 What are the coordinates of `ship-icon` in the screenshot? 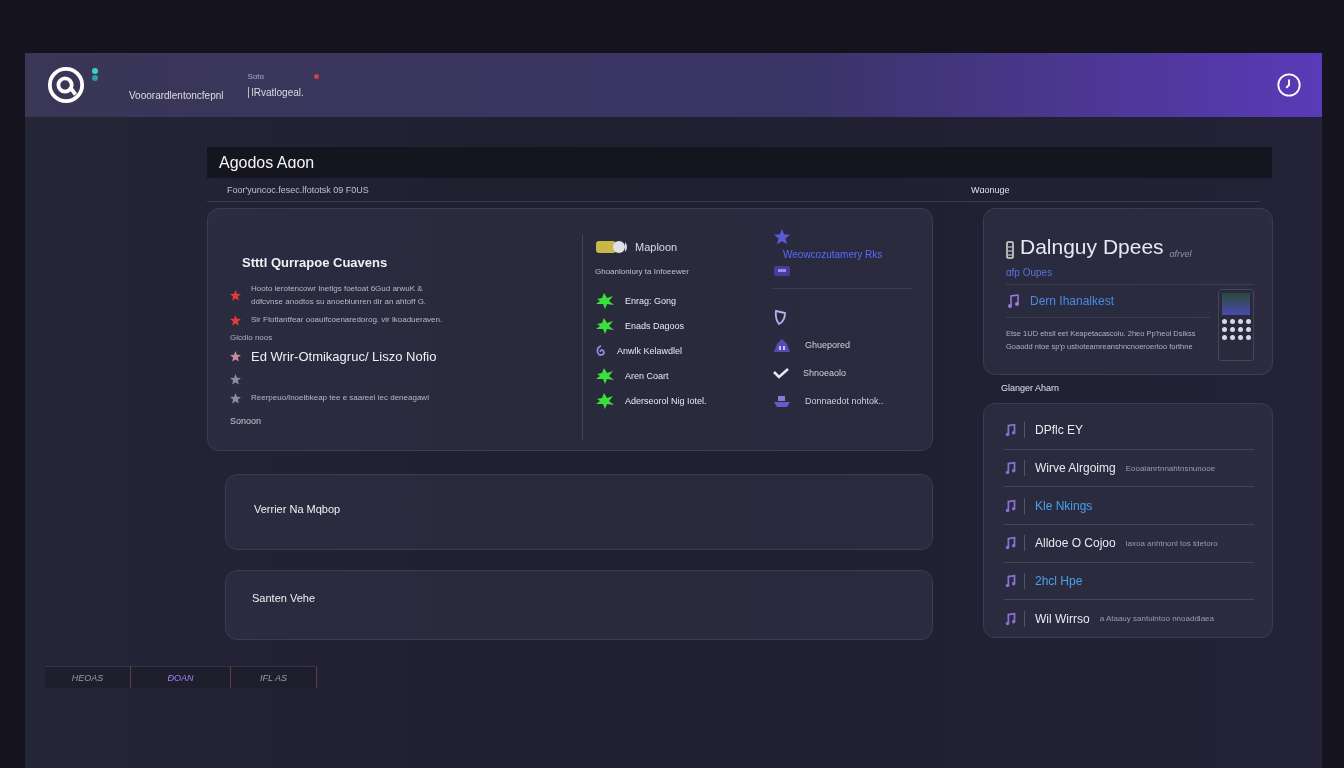 It's located at (782, 401).